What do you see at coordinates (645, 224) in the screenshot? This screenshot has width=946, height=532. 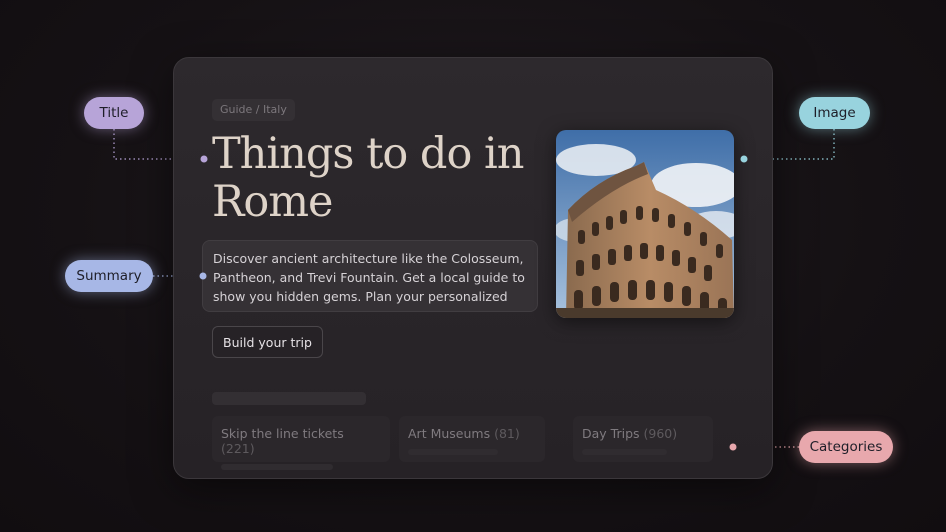 I see `colosseum-photo` at bounding box center [645, 224].